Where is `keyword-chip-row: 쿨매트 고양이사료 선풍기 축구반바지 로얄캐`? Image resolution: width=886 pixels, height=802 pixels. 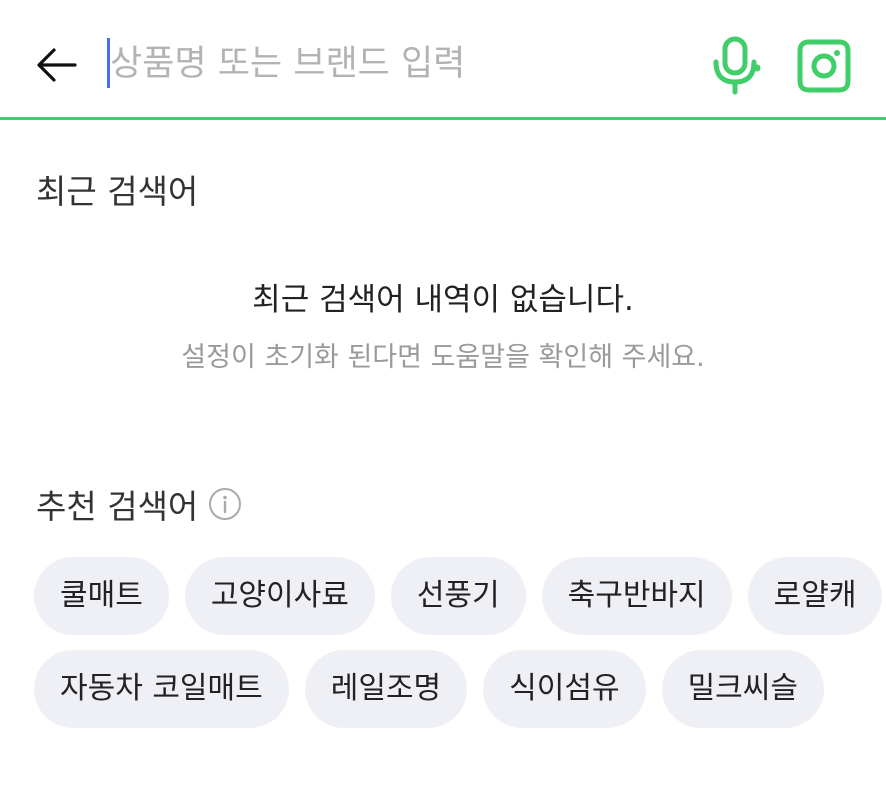
keyword-chip-row: 쿨매트 고양이사료 선풍기 축구반바지 로얄캐 is located at coordinates (460, 596).